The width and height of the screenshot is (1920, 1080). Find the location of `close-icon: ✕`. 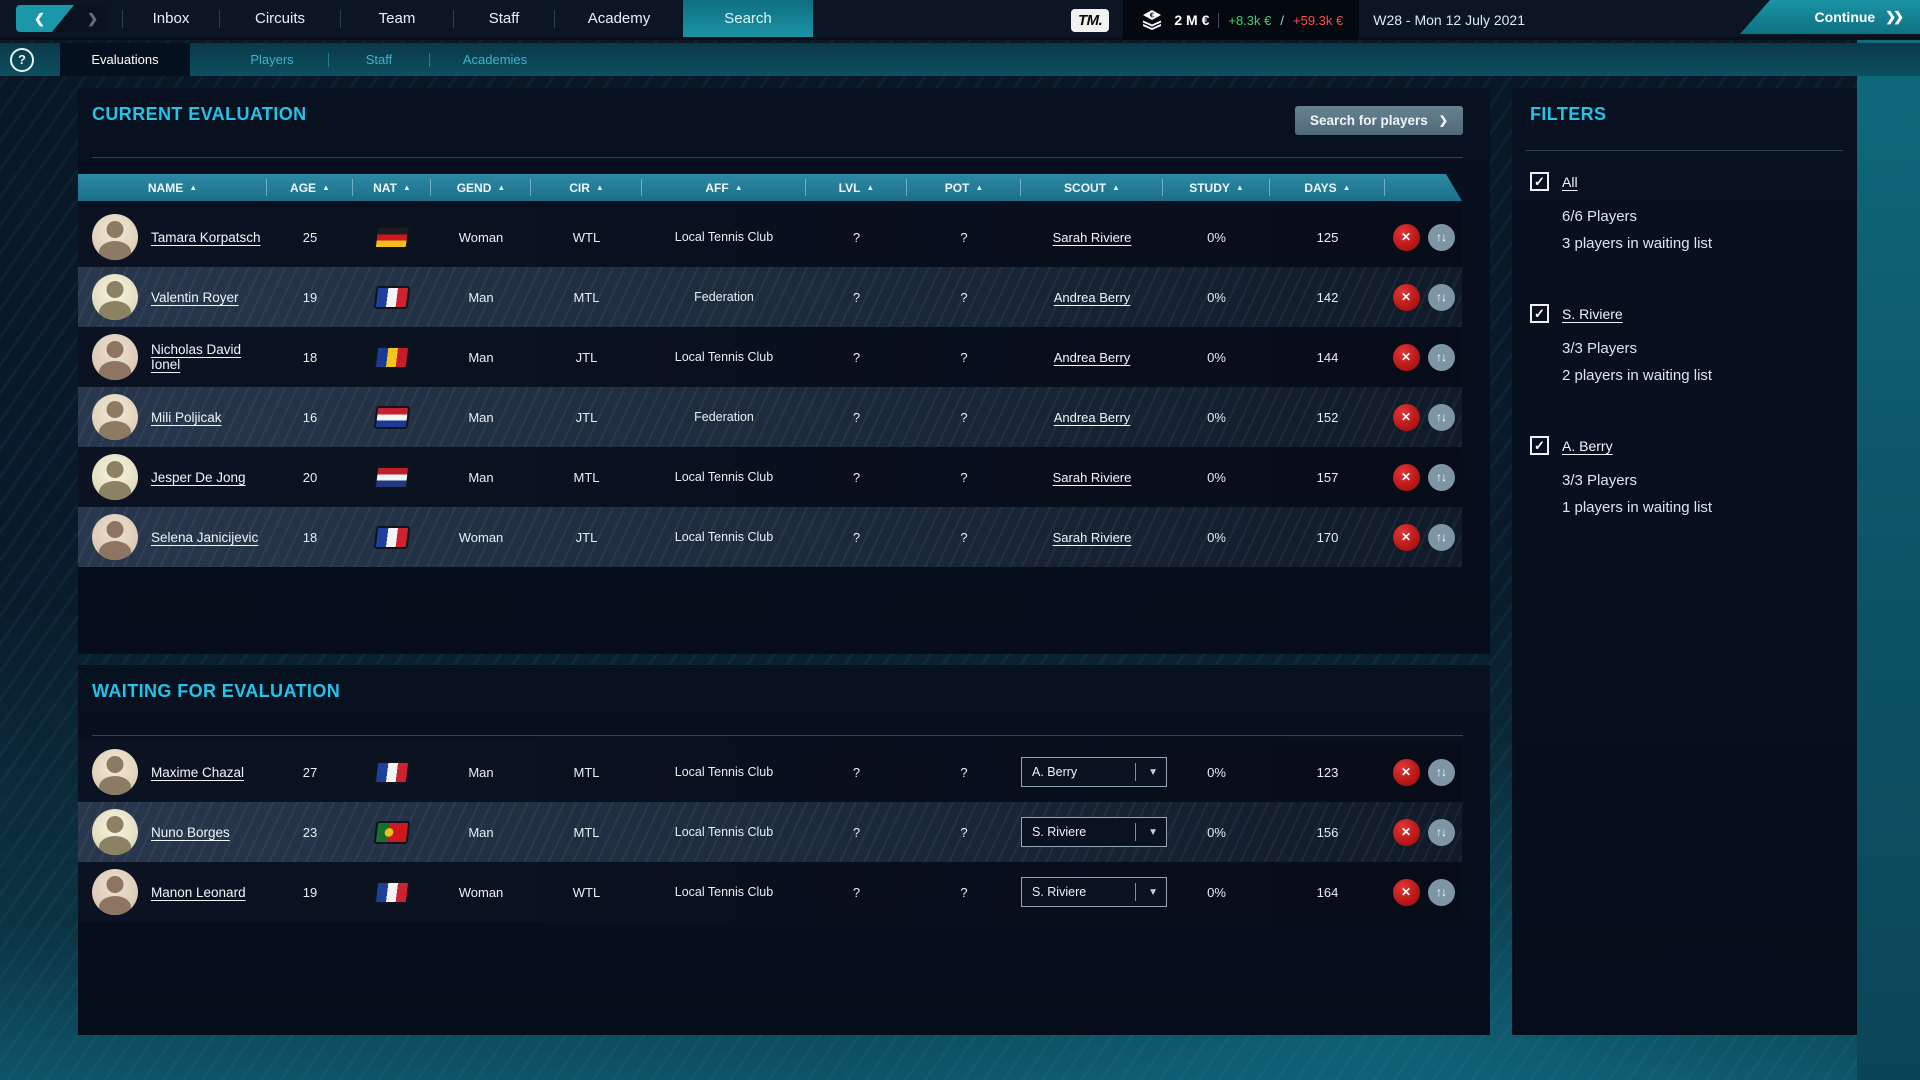

close-icon: ✕ is located at coordinates (1406, 297).